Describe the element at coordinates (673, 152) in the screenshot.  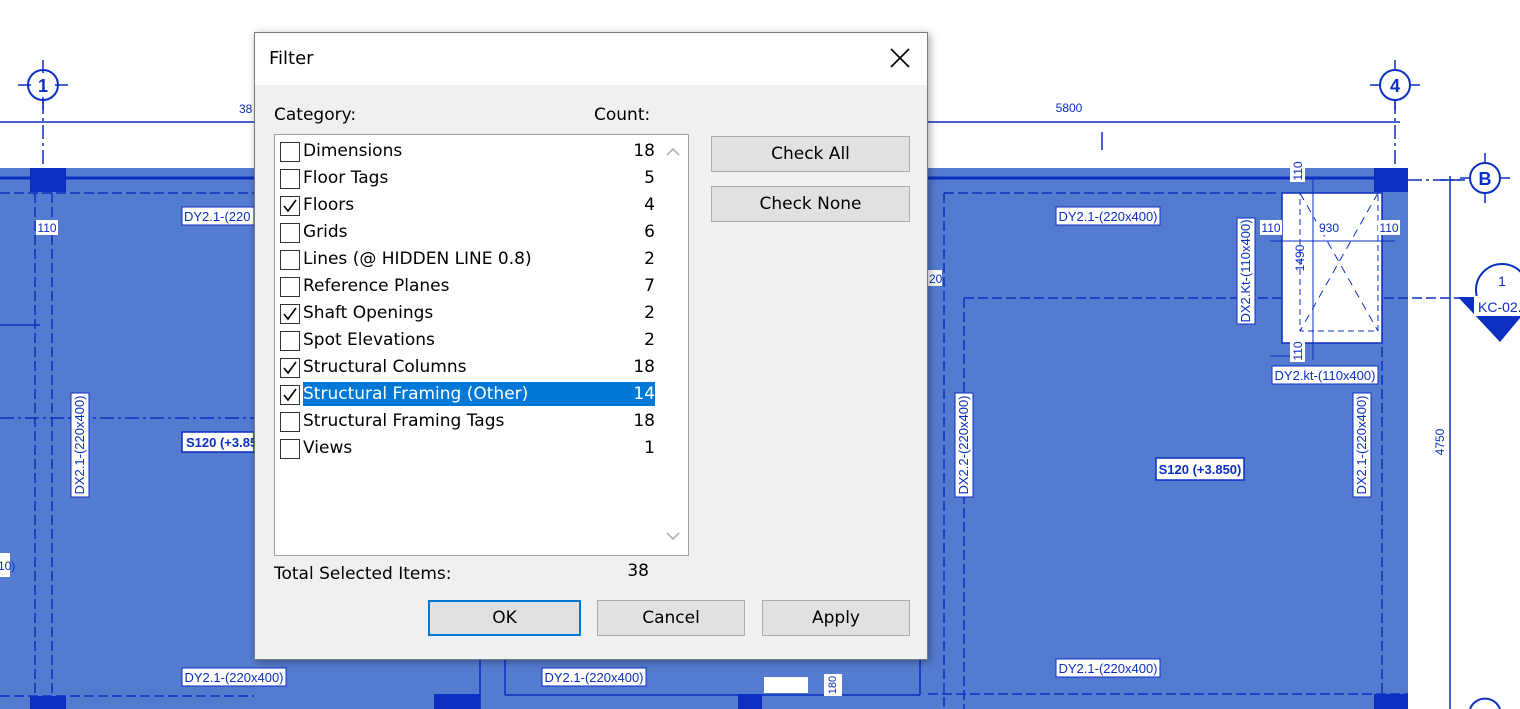
I see `scroll-up-icon` at that location.